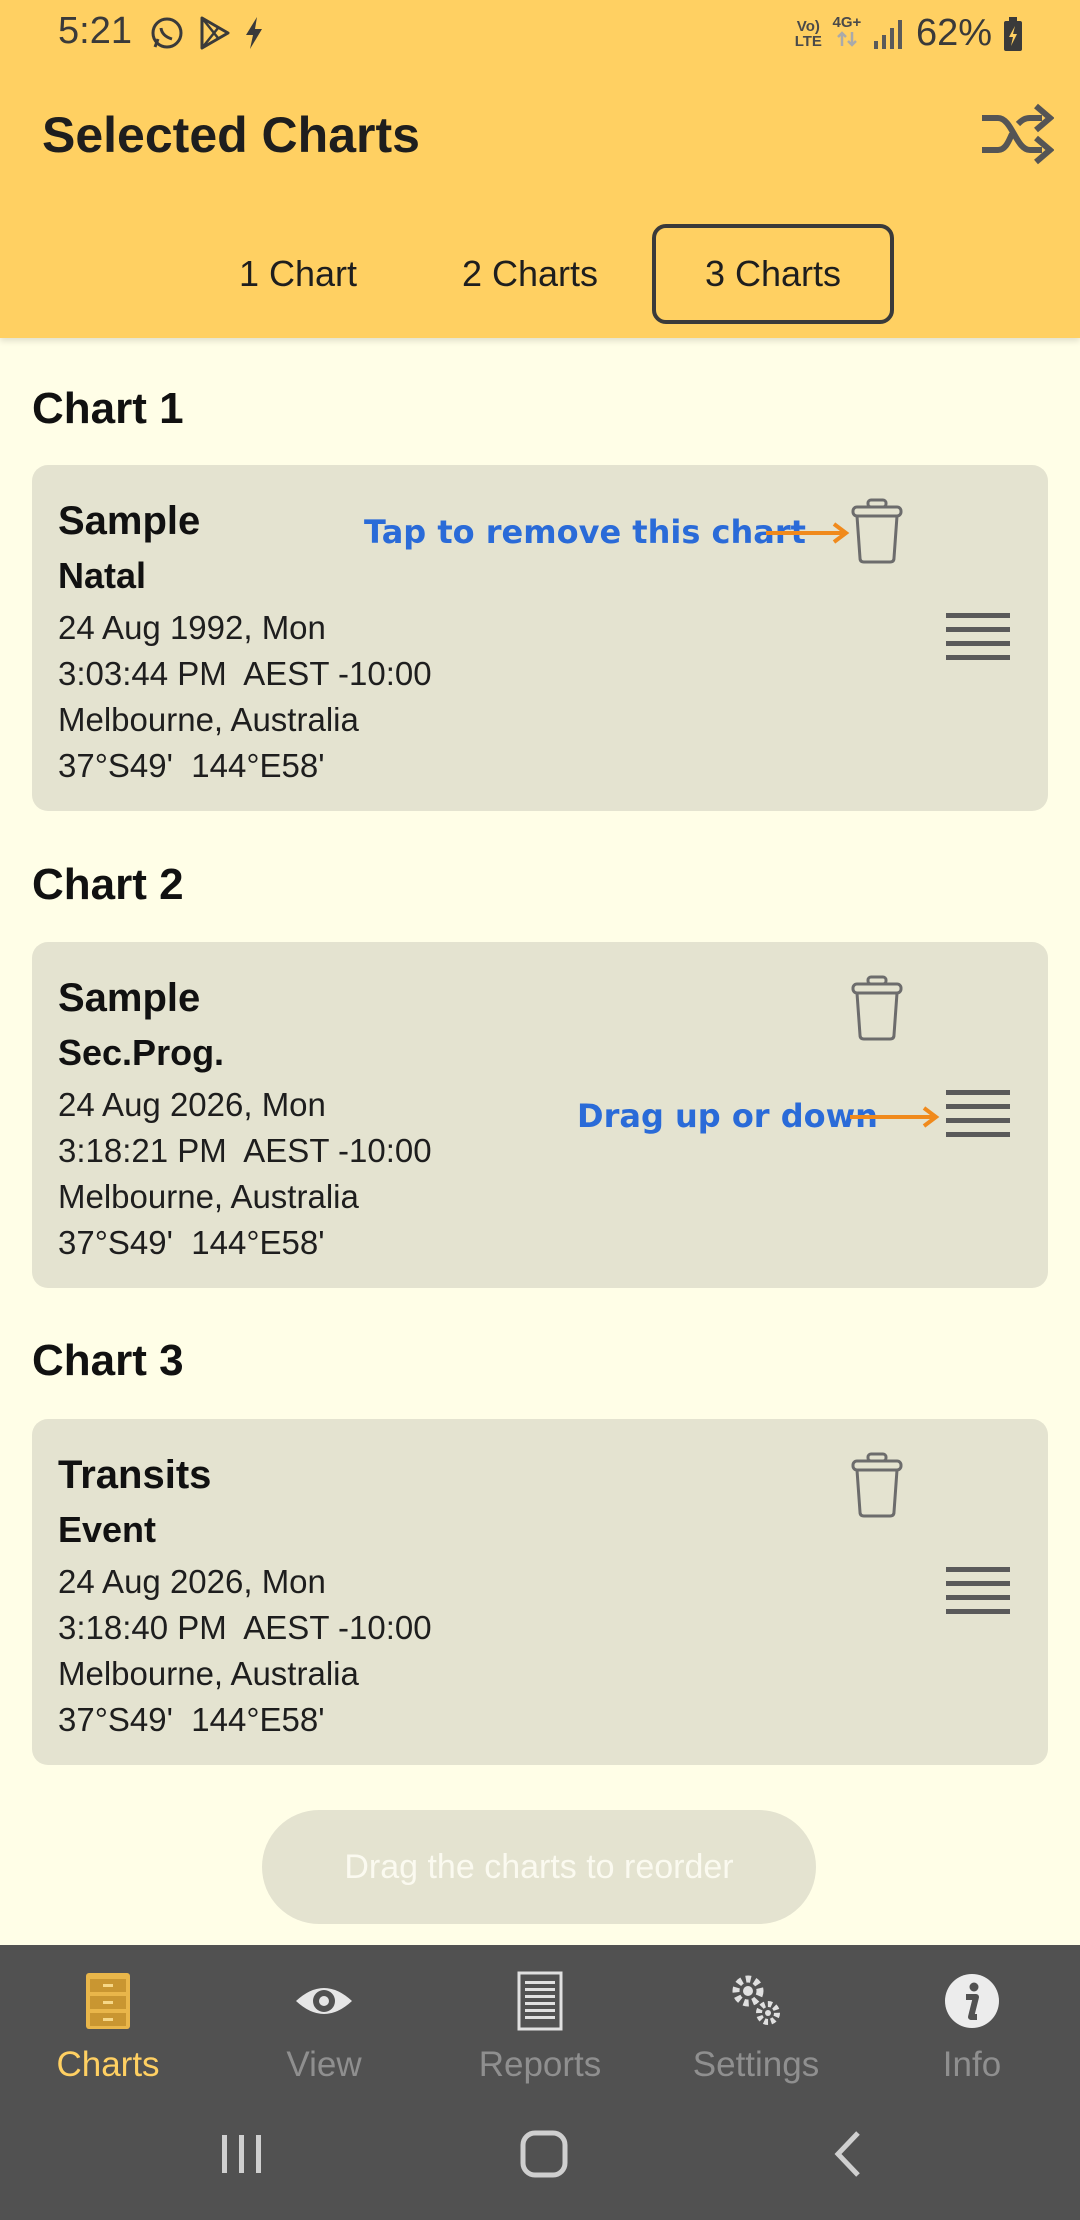 The height and width of the screenshot is (2220, 1080). Describe the element at coordinates (544, 2154) in the screenshot. I see `home-icon` at that location.